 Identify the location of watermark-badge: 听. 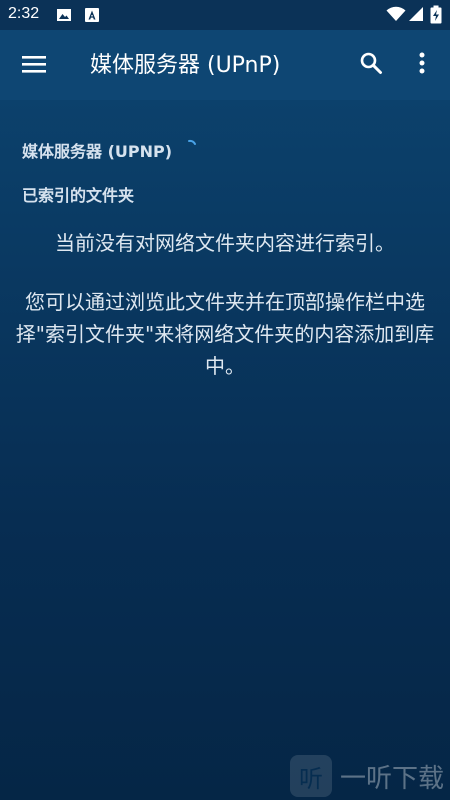
(311, 776).